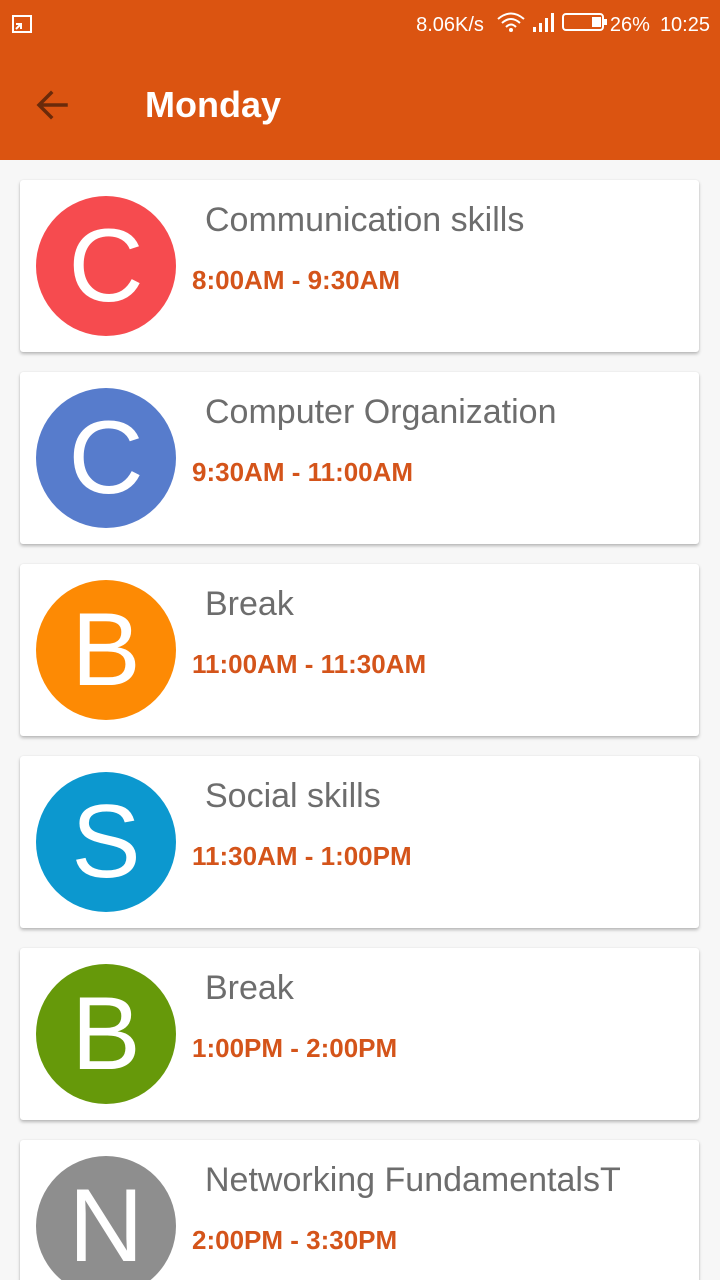 The image size is (720, 1280). I want to click on status-time: 10:25, so click(684, 24).